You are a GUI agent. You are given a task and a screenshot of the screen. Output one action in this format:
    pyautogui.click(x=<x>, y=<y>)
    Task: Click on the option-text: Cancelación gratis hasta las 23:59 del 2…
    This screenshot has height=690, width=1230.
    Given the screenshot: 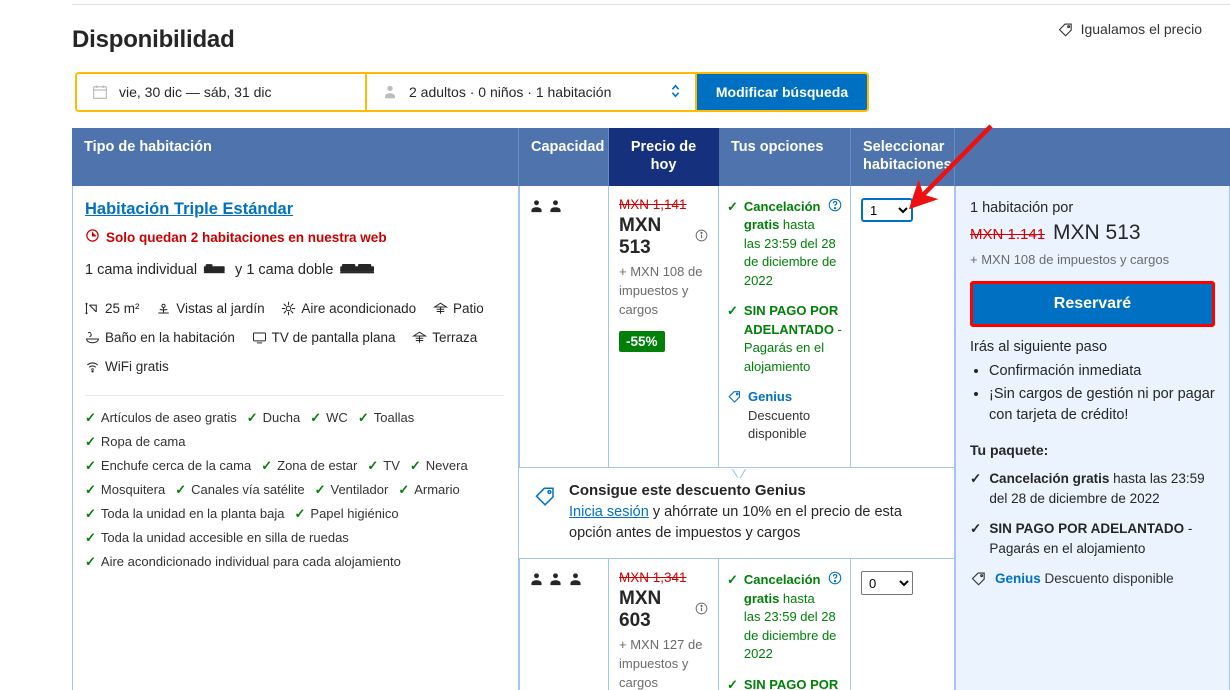 What is the action you would take?
    pyautogui.click(x=793, y=617)
    